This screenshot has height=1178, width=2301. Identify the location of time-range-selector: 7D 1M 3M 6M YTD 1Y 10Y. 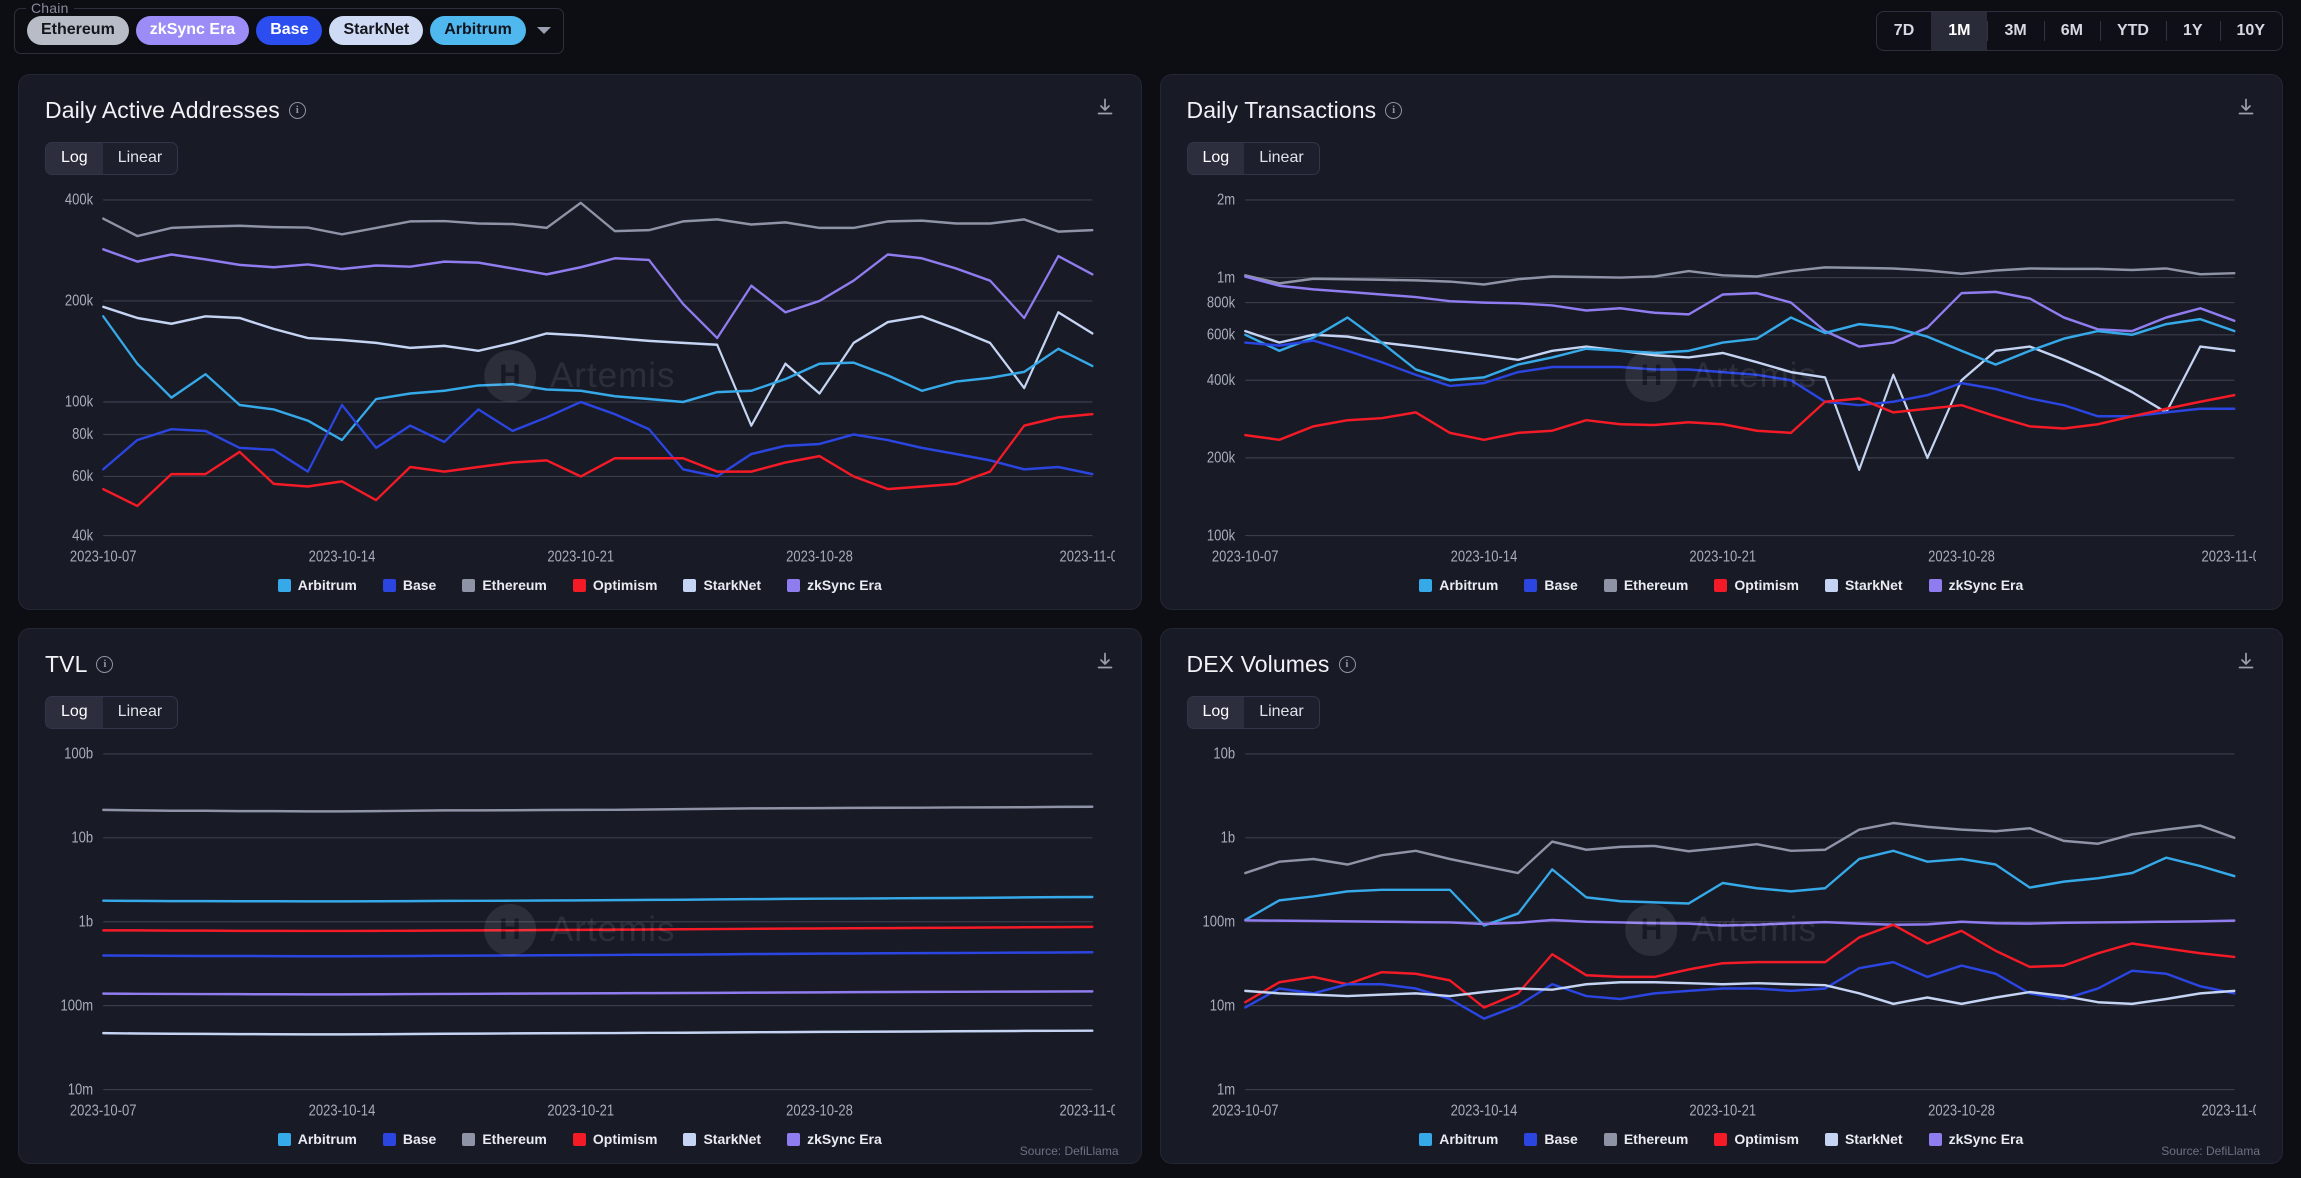
(2079, 31).